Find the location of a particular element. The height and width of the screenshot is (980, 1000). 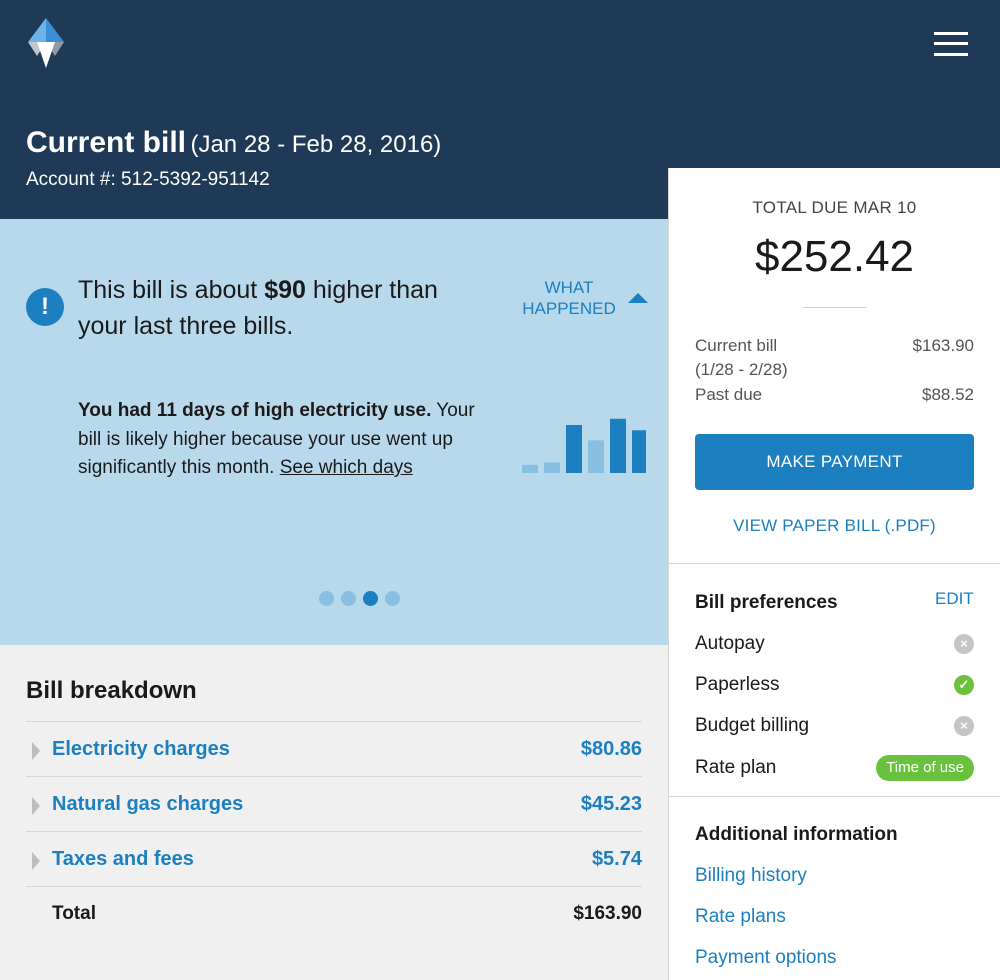

page-title: Current bill (Jan 28 - Feb 28, 2016) is located at coordinates (233, 143).